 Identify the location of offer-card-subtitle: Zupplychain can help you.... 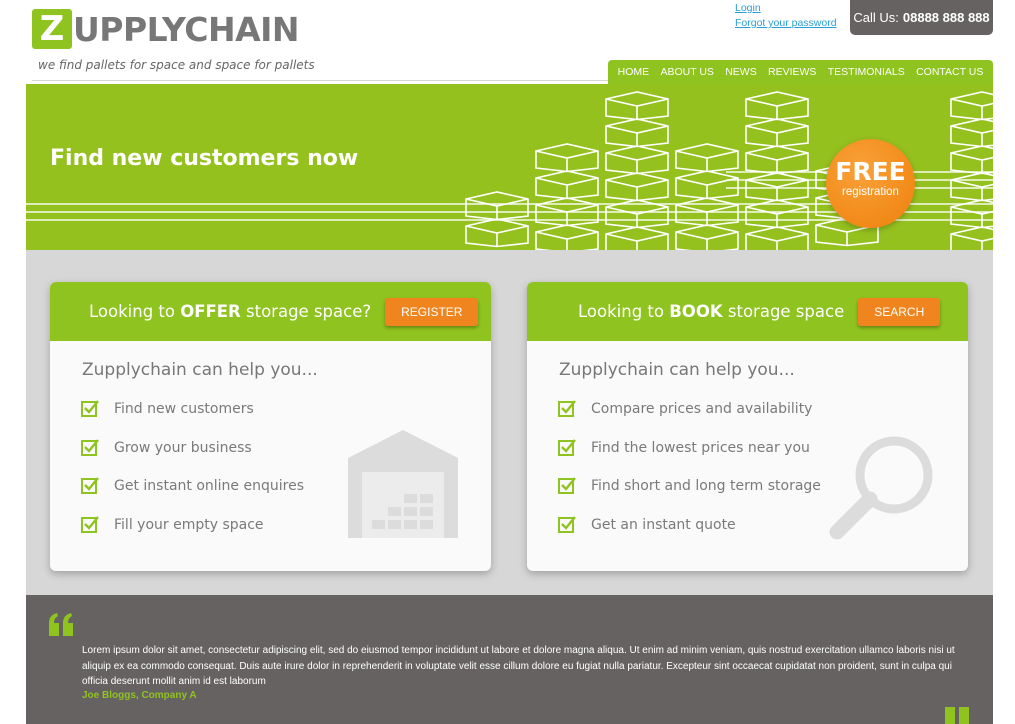
(200, 370).